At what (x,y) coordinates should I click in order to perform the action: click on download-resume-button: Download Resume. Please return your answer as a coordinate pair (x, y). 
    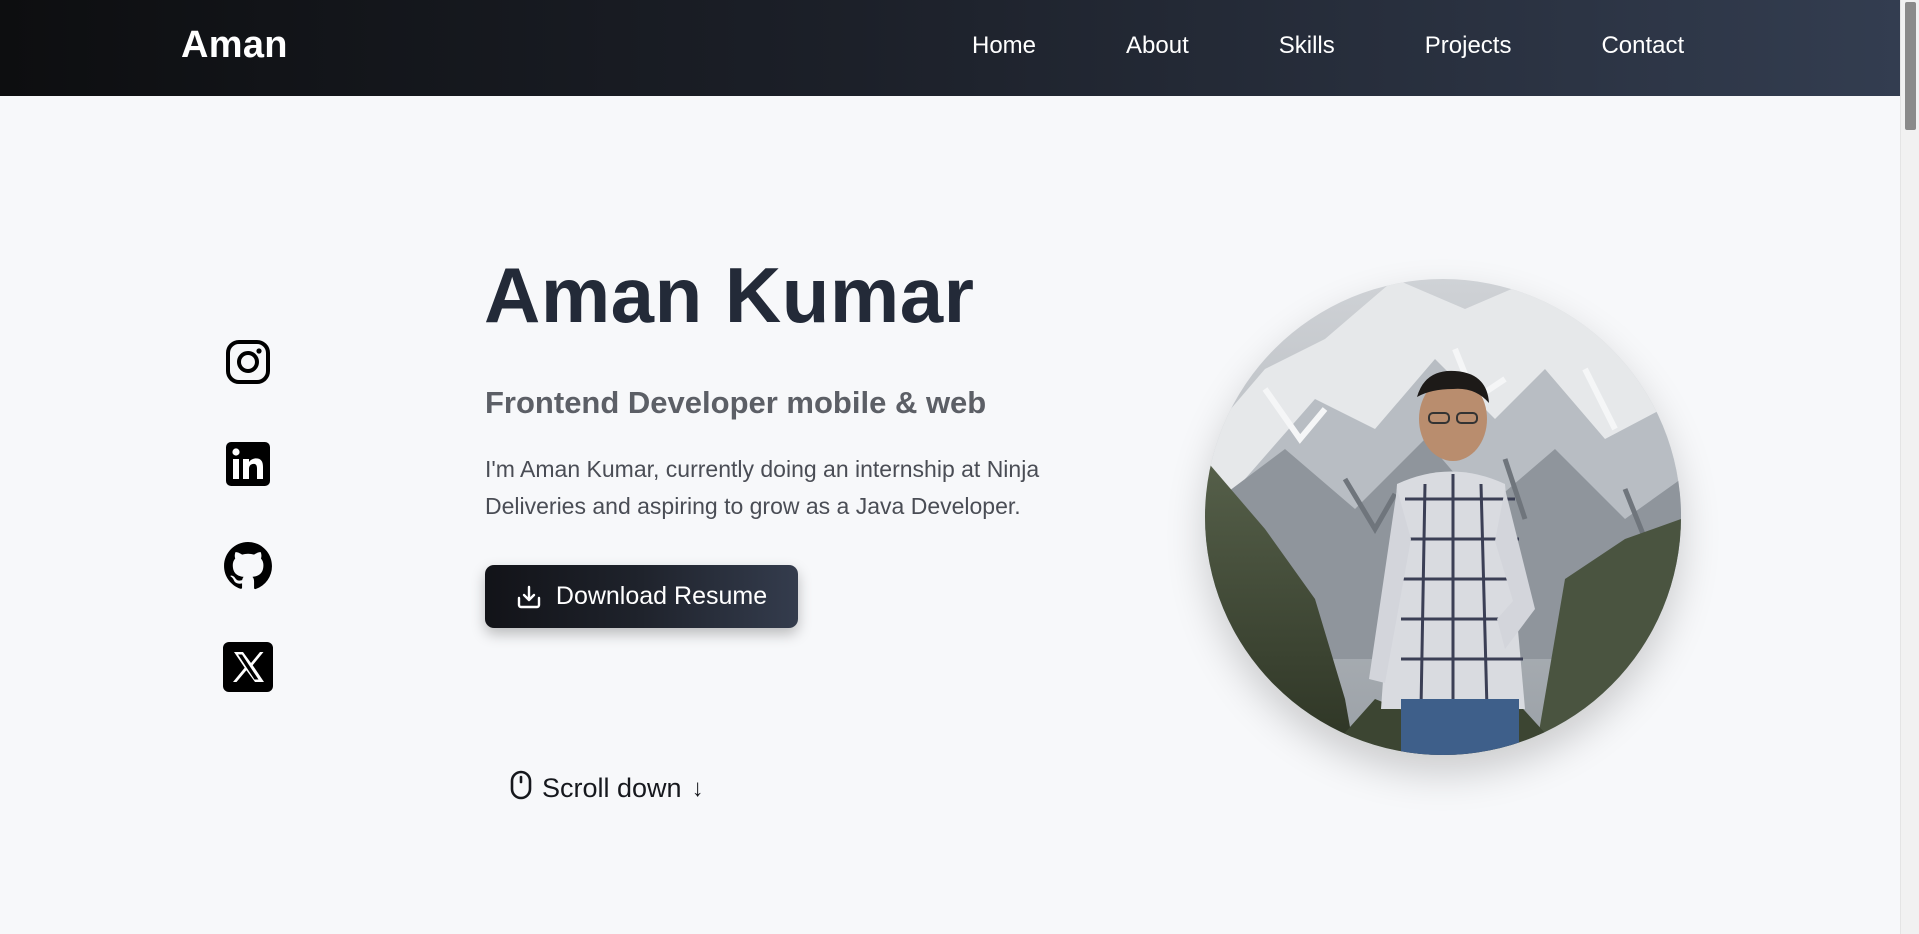
    Looking at the image, I should click on (641, 596).